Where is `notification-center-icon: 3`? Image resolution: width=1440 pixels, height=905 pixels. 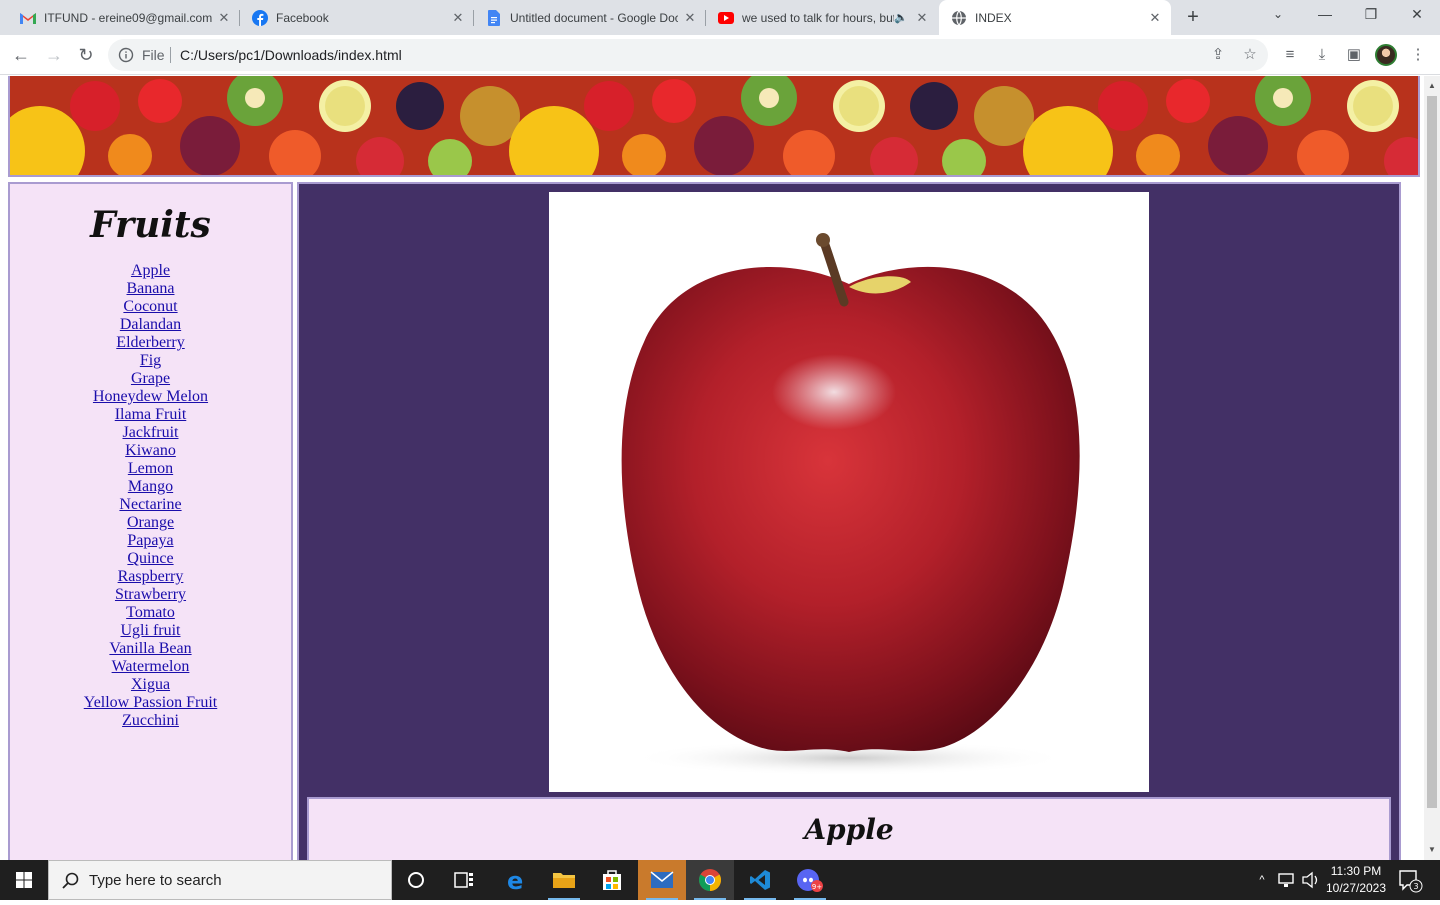 notification-center-icon: 3 is located at coordinates (1410, 880).